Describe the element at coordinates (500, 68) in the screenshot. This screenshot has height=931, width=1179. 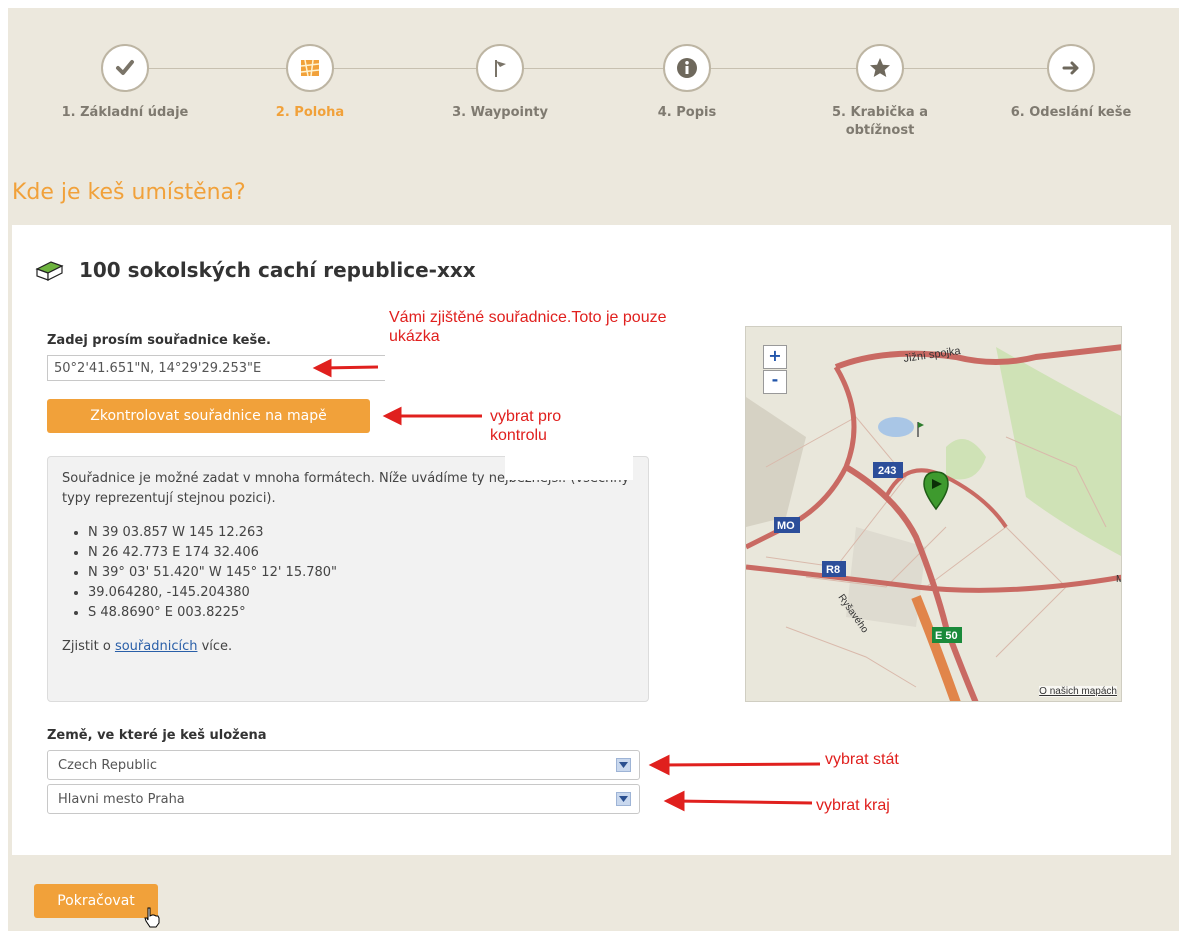
I see `flag-icon` at that location.